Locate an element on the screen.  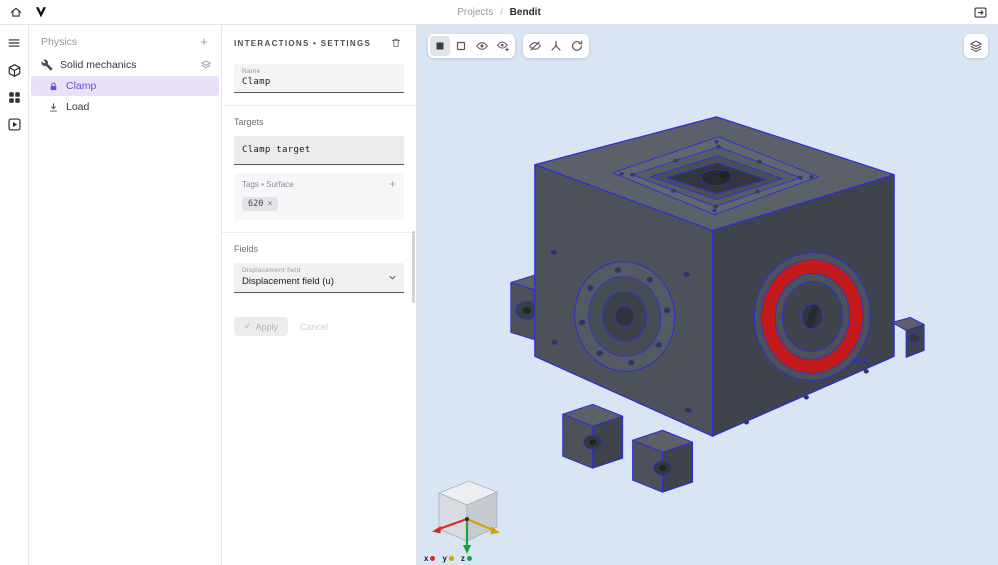
select-tool-button is located at coordinates (440, 46).